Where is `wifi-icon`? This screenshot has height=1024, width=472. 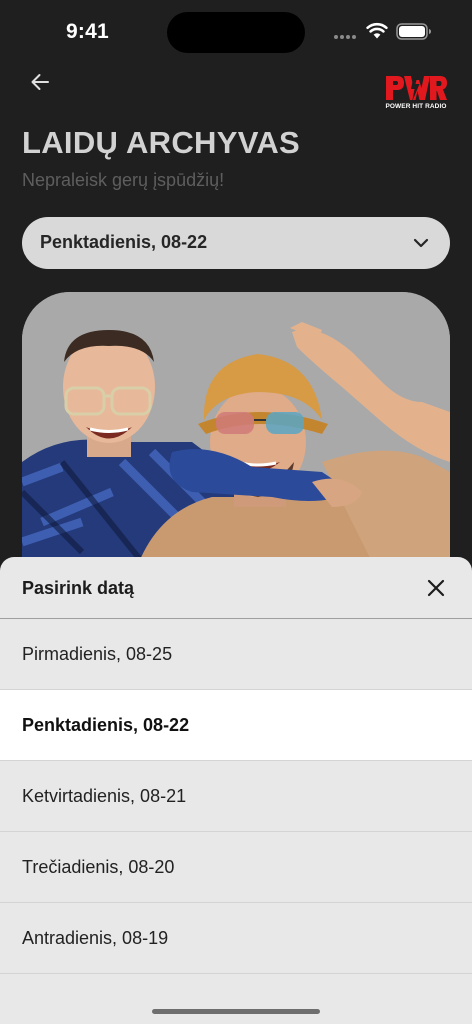 wifi-icon is located at coordinates (377, 30).